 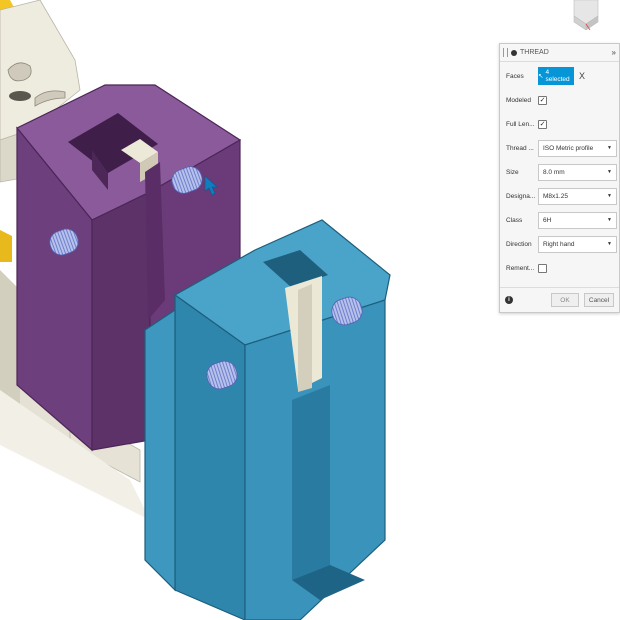 What do you see at coordinates (599, 300) in the screenshot?
I see `cancel-button: Cancel` at bounding box center [599, 300].